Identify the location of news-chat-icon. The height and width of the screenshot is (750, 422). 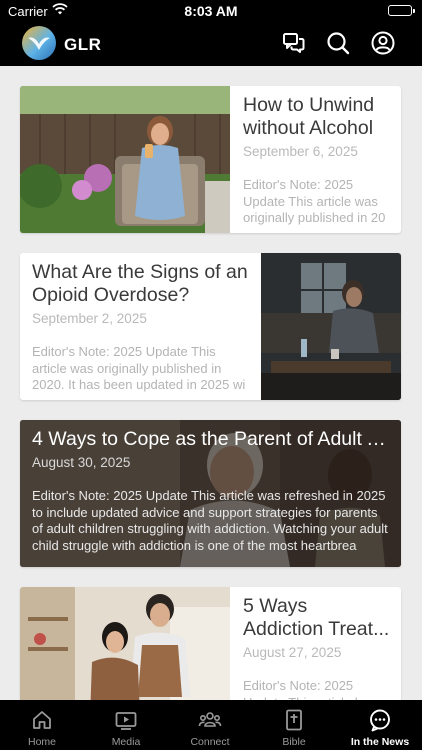
(380, 720).